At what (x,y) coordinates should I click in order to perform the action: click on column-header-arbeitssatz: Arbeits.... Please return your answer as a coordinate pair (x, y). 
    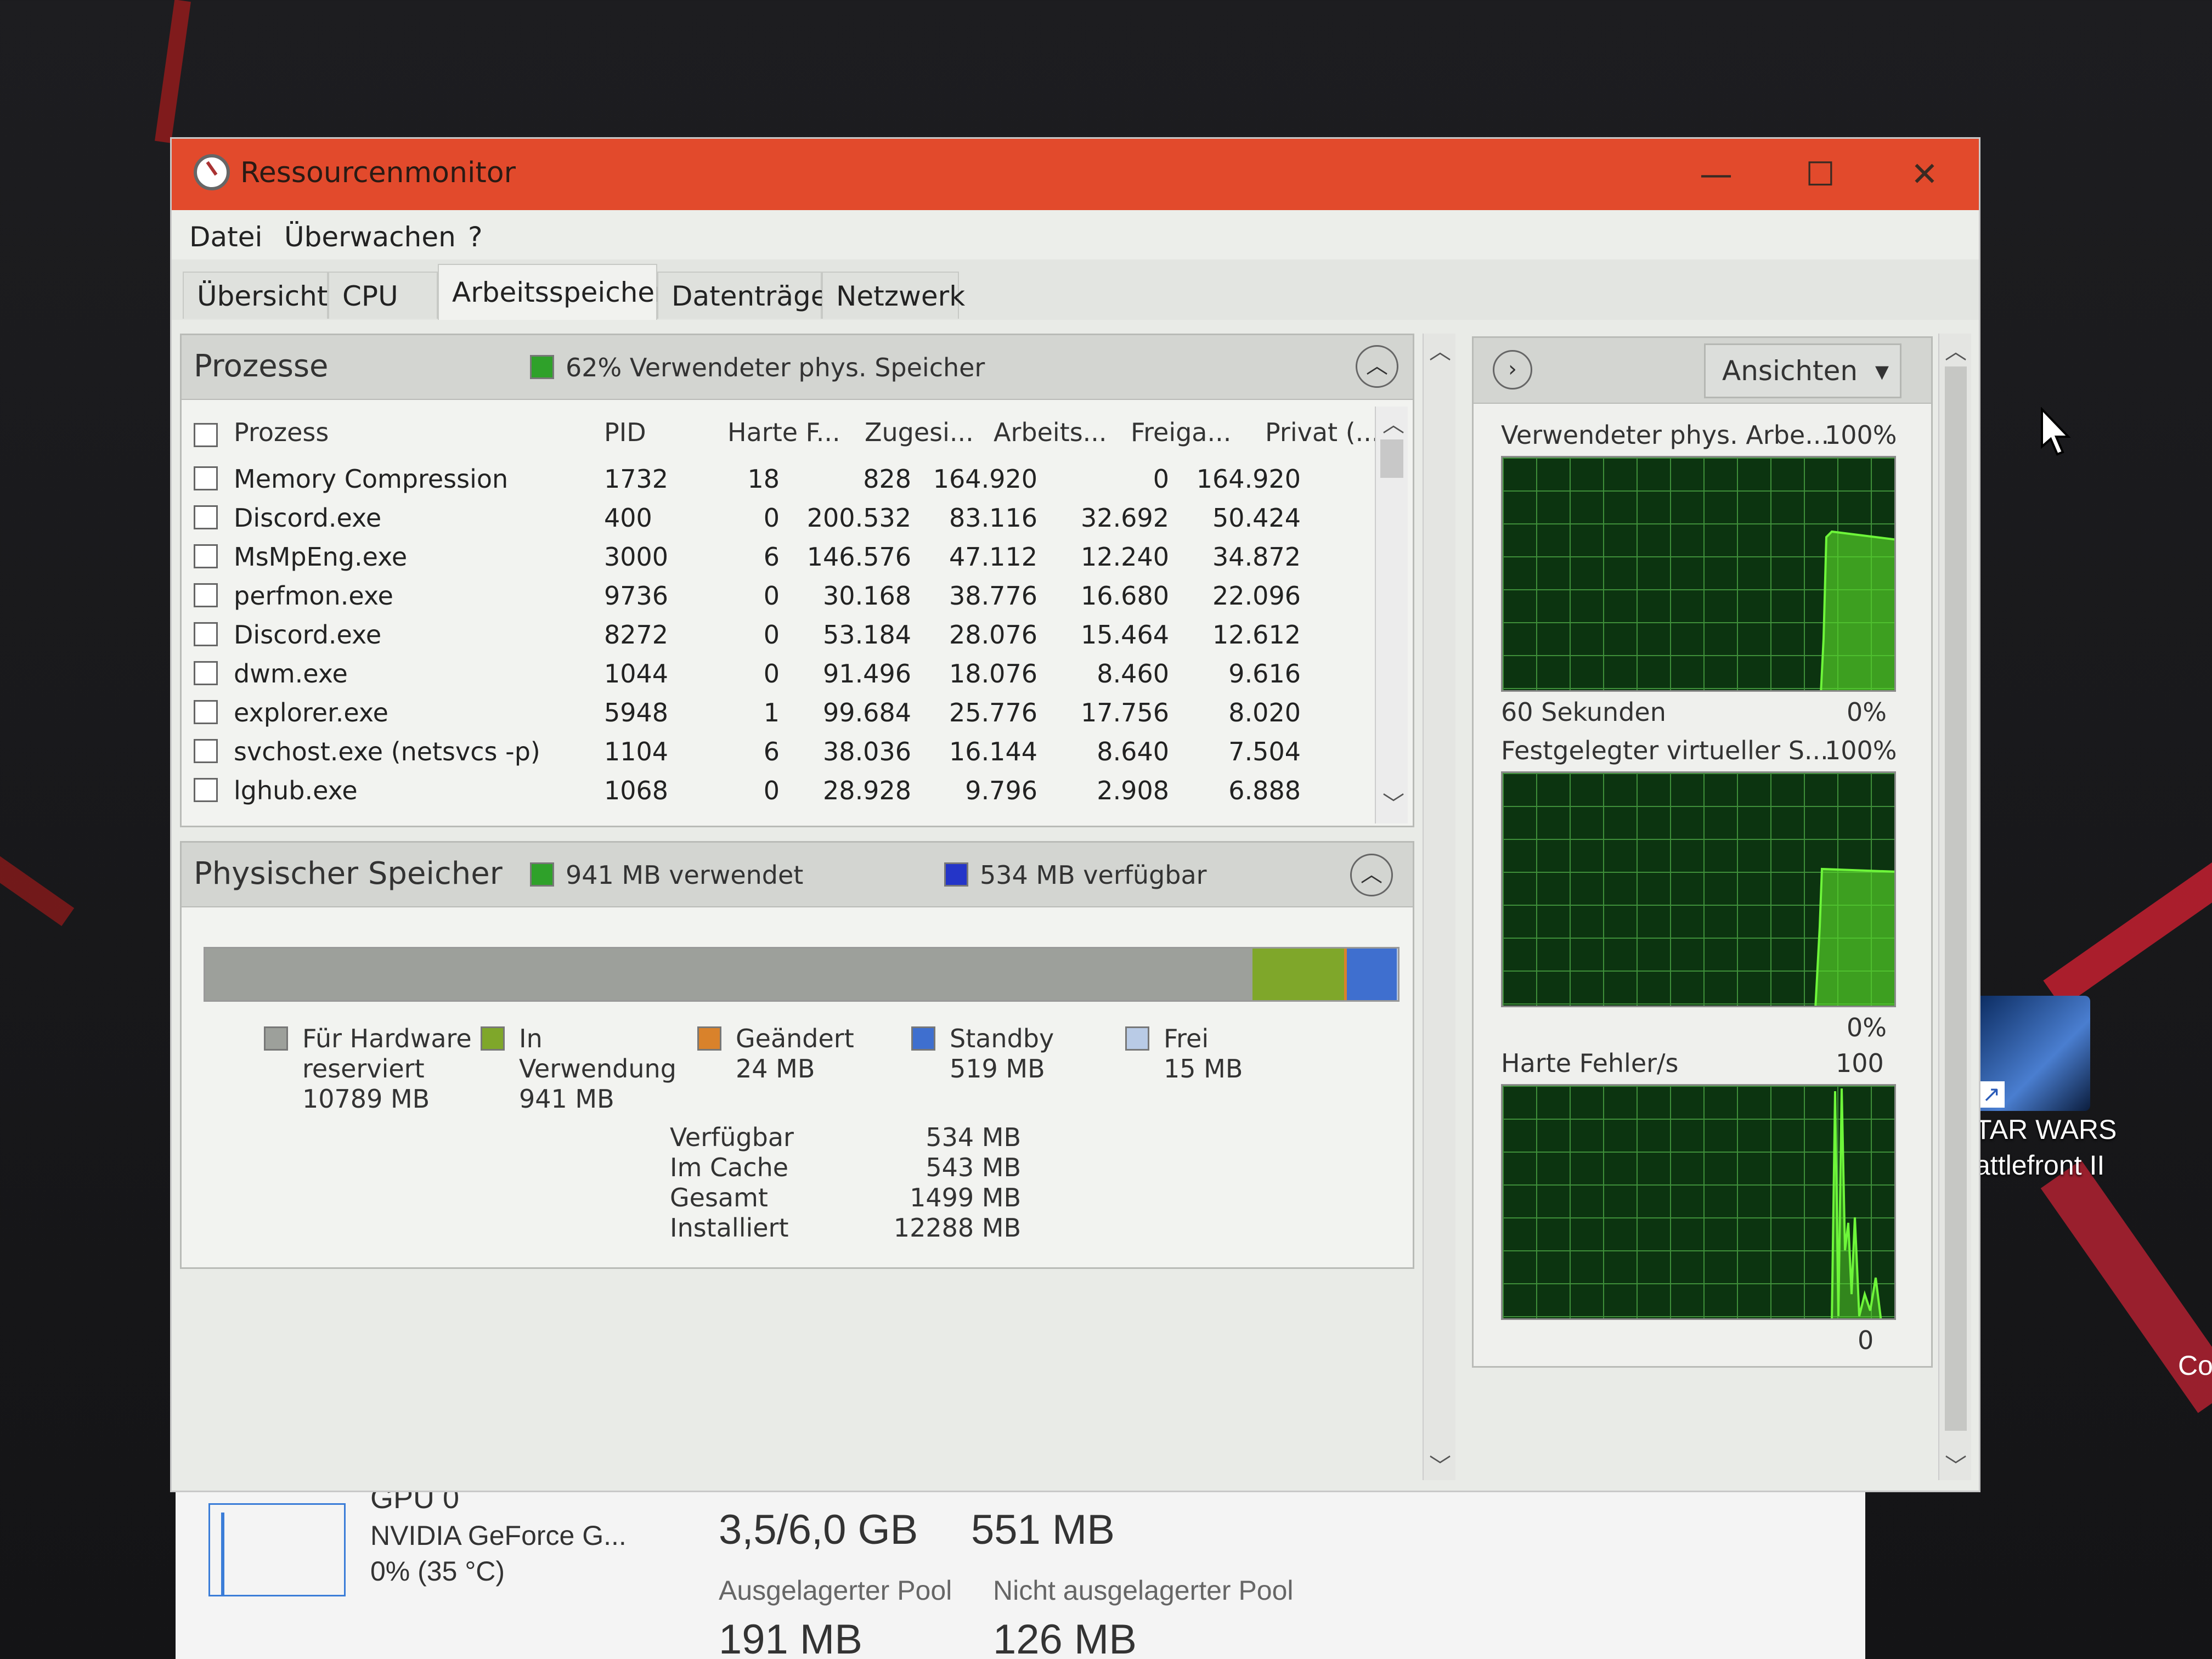
    Looking at the image, I should click on (1050, 432).